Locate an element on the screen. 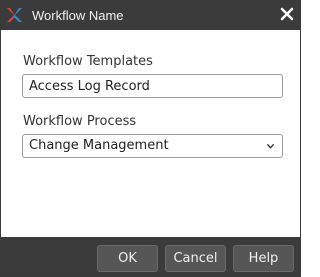  close-icon is located at coordinates (287, 14).